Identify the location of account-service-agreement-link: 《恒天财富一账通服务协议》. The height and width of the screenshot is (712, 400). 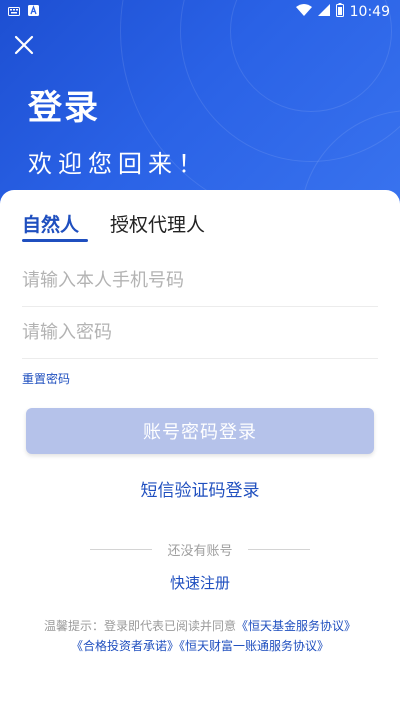
(254, 646).